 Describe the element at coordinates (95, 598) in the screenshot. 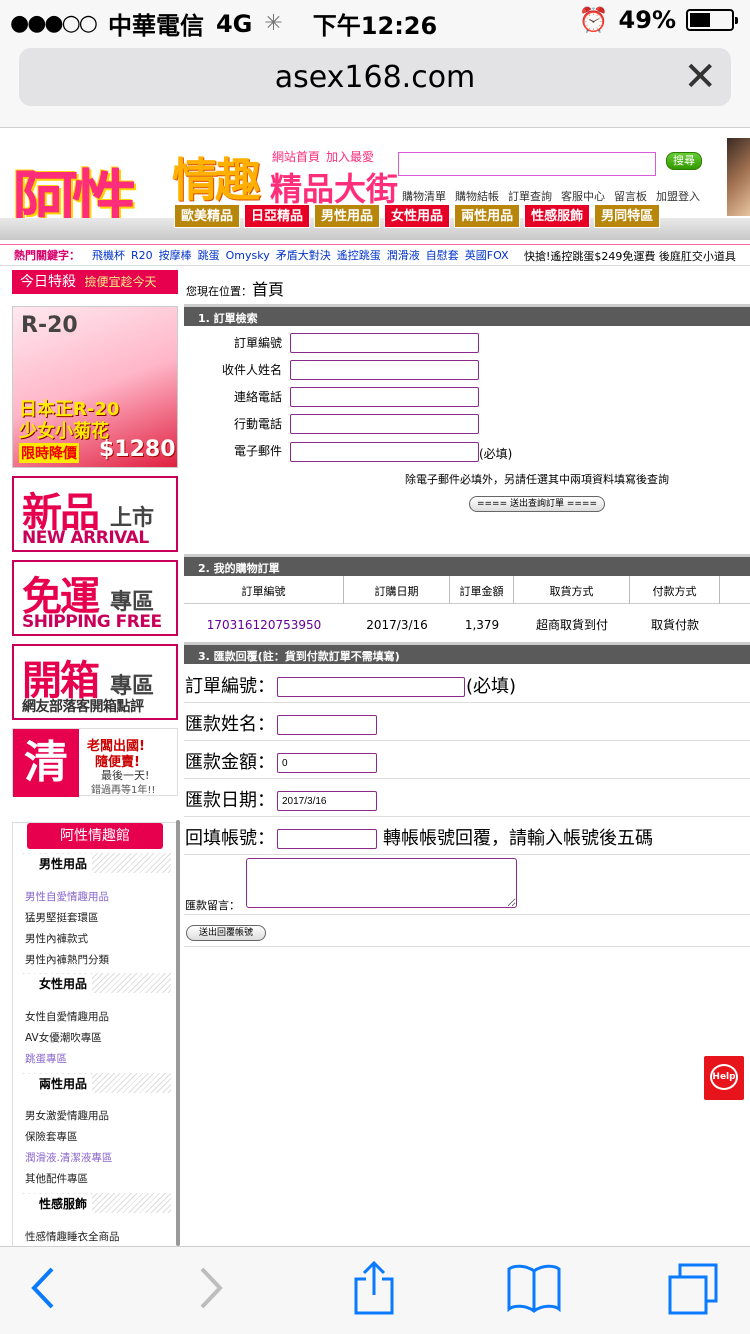

I see `banner-shipping-free: 免運 專區 SHIPPING FREE` at that location.